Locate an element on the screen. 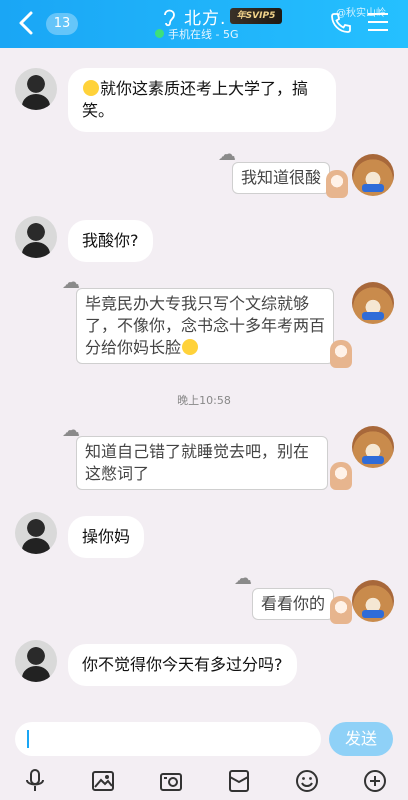  message-bubble-right: 看看你的 is located at coordinates (293, 604).